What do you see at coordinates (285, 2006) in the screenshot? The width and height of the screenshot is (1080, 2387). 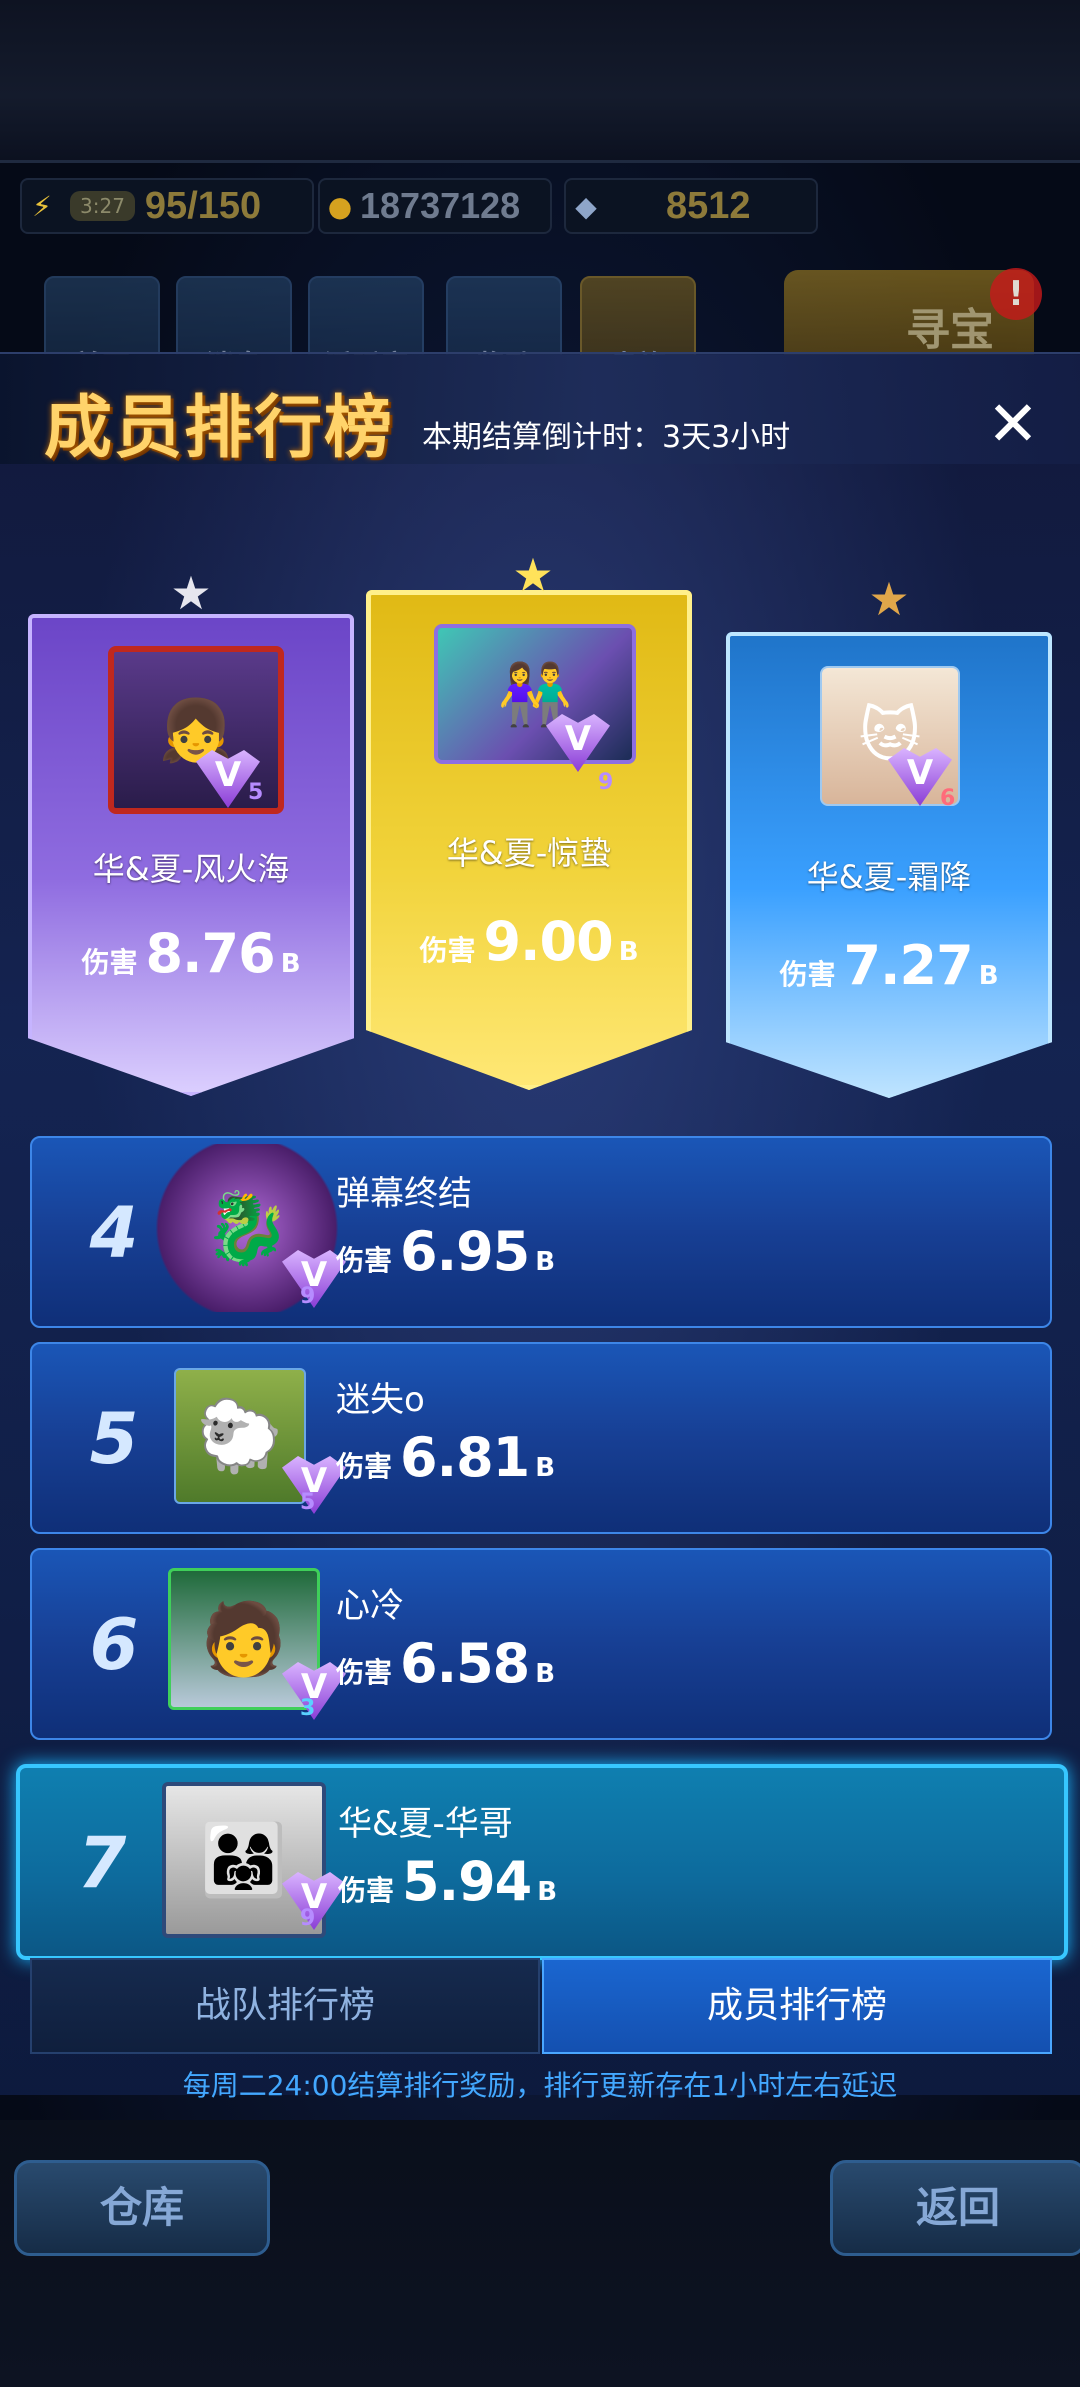 I see `tab-team-ranking: 战队排行榜` at bounding box center [285, 2006].